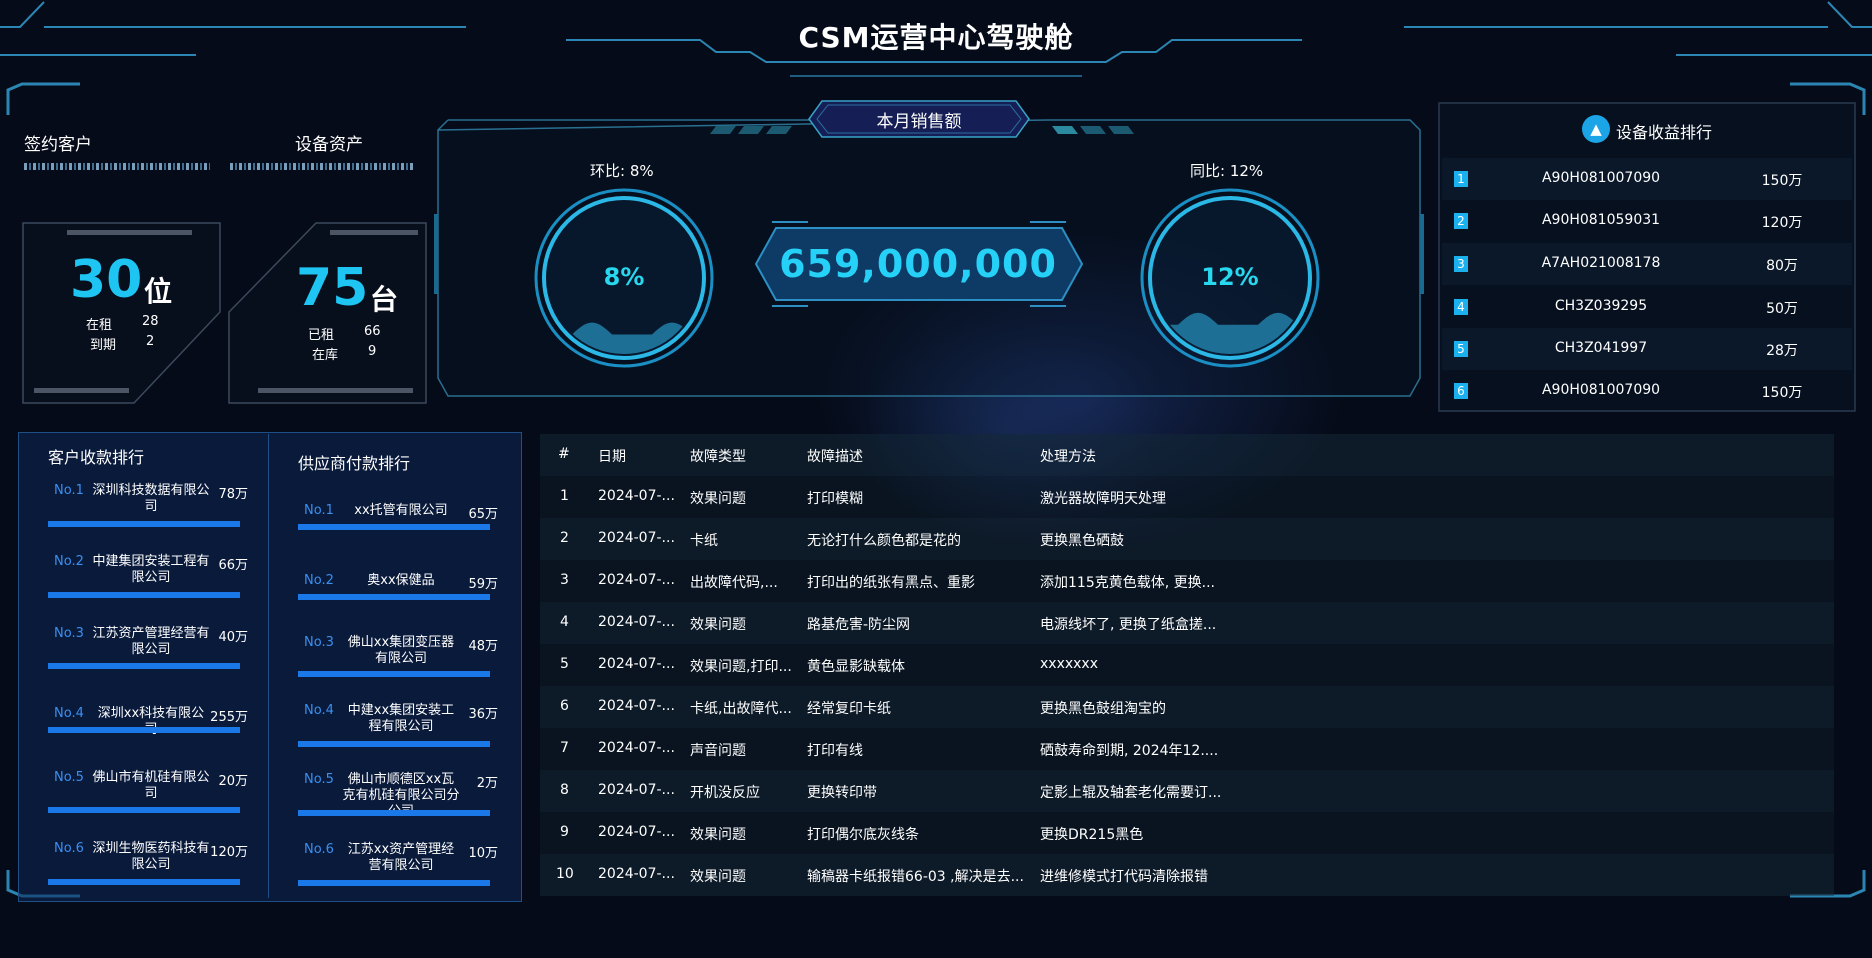 The width and height of the screenshot is (1872, 958). Describe the element at coordinates (1082, 541) in the screenshot. I see `cell-method: 更换黑色硒鼓` at that location.